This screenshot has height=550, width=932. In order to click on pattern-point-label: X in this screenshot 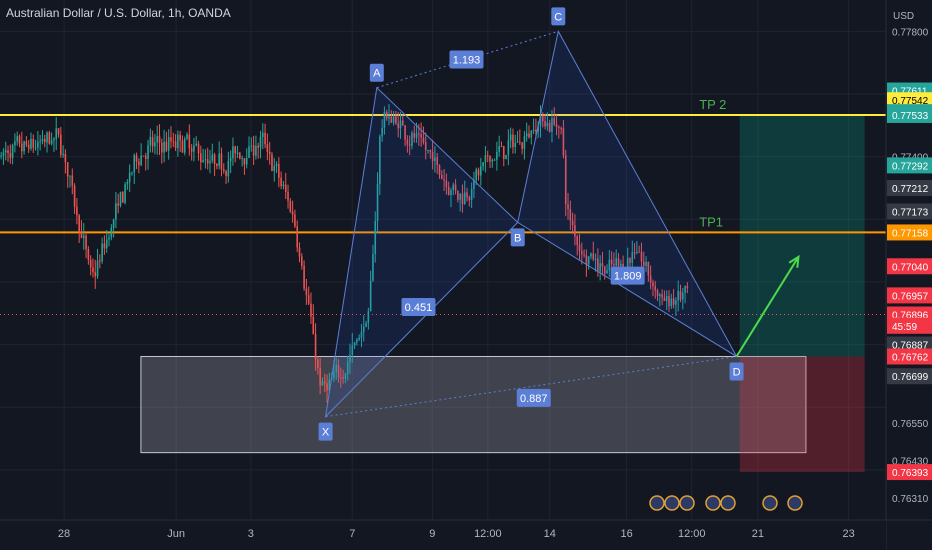, I will do `click(326, 433)`.